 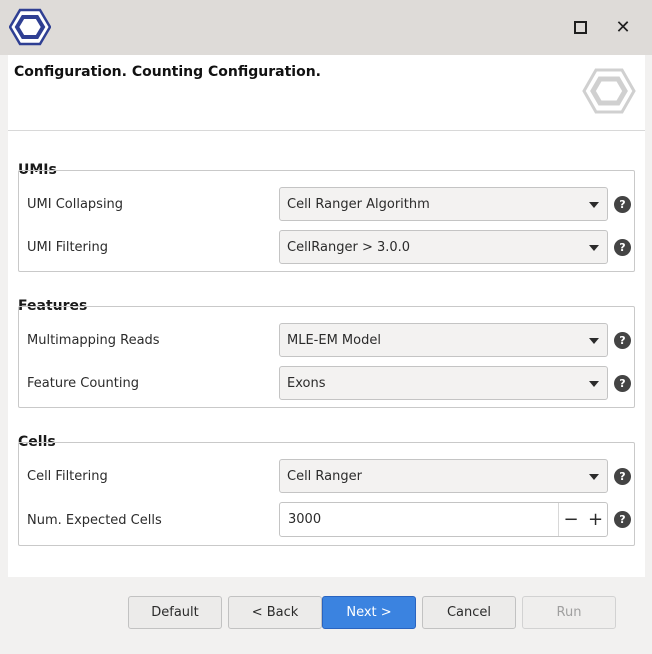 What do you see at coordinates (369, 612) in the screenshot?
I see `next-button: Next >` at bounding box center [369, 612].